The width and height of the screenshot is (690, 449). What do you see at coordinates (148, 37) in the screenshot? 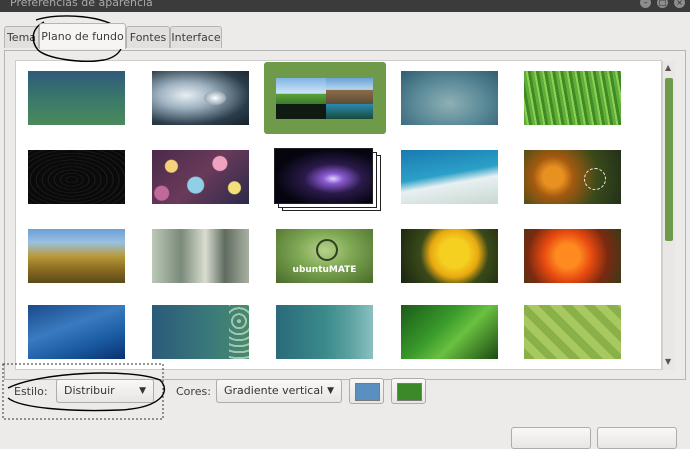
I see `tab-fontes: Fontes` at bounding box center [148, 37].